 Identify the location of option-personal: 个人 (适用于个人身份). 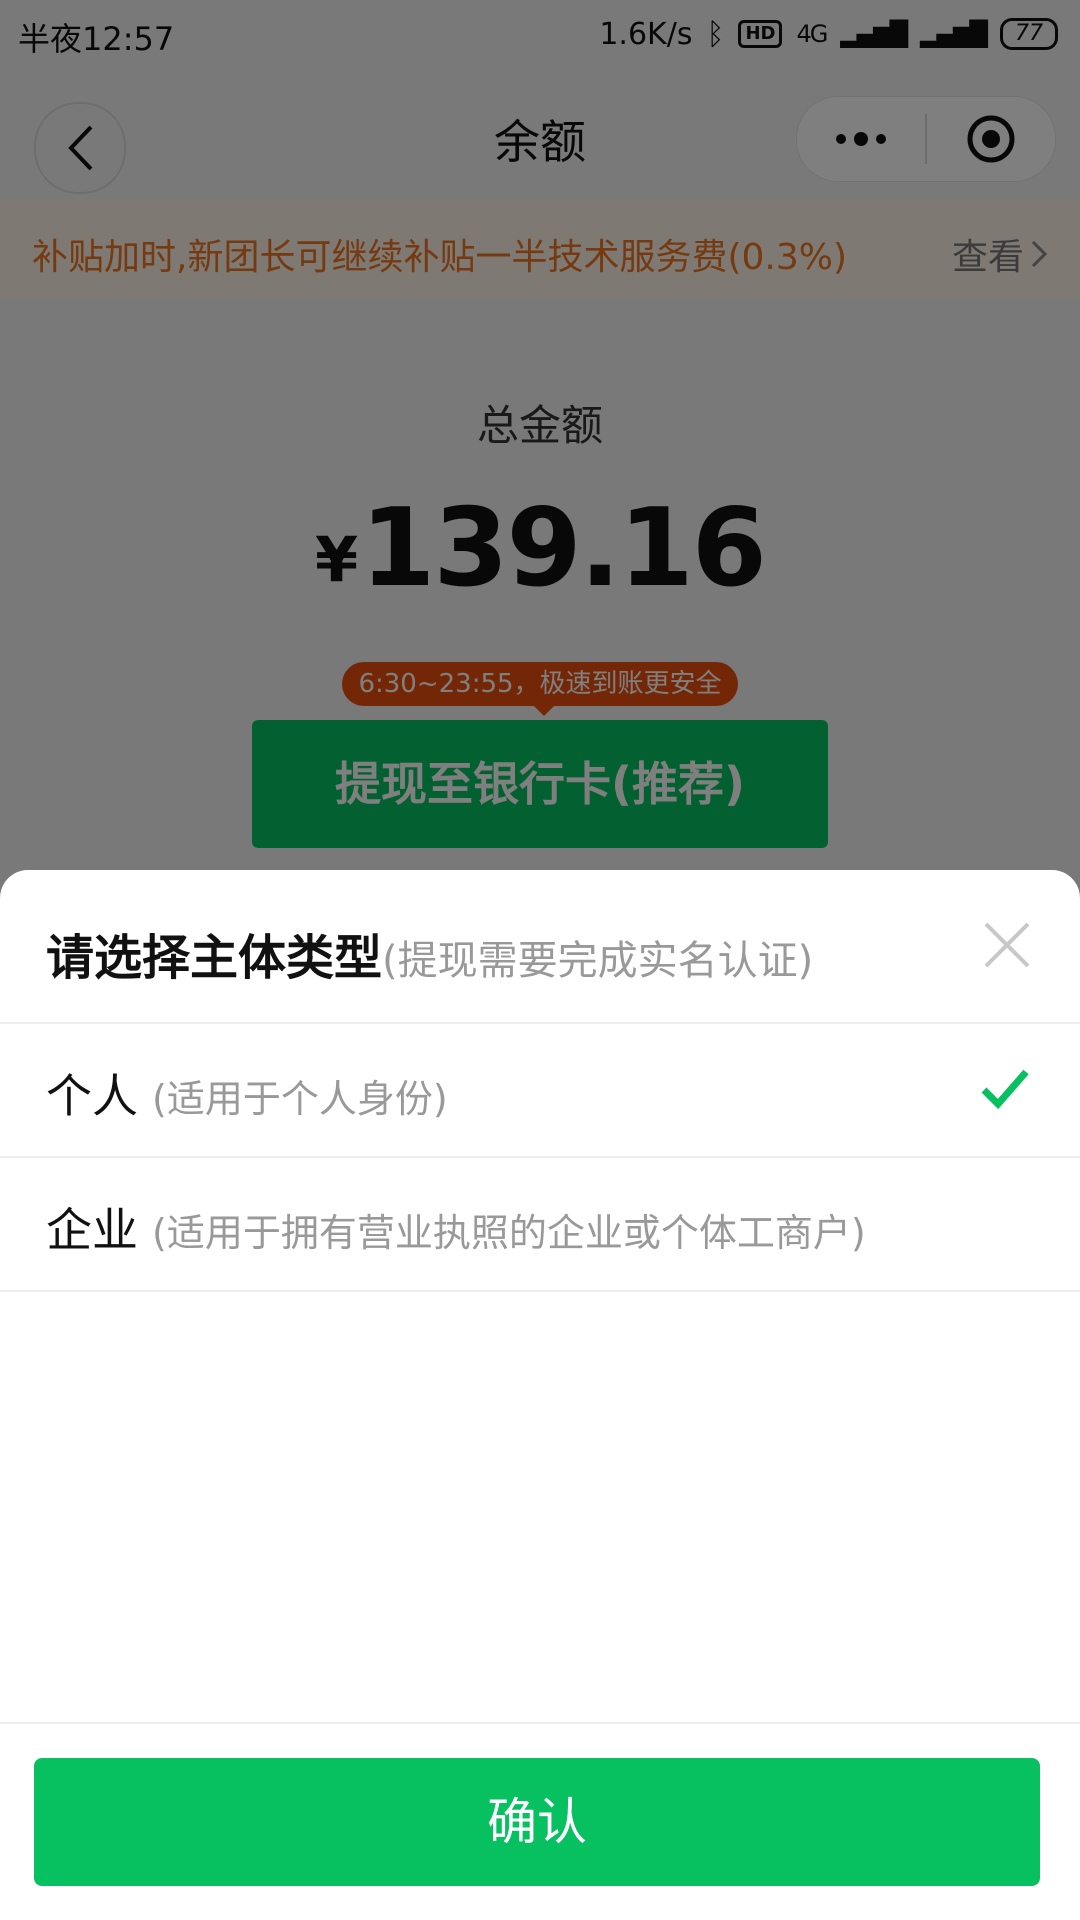
(540, 1090).